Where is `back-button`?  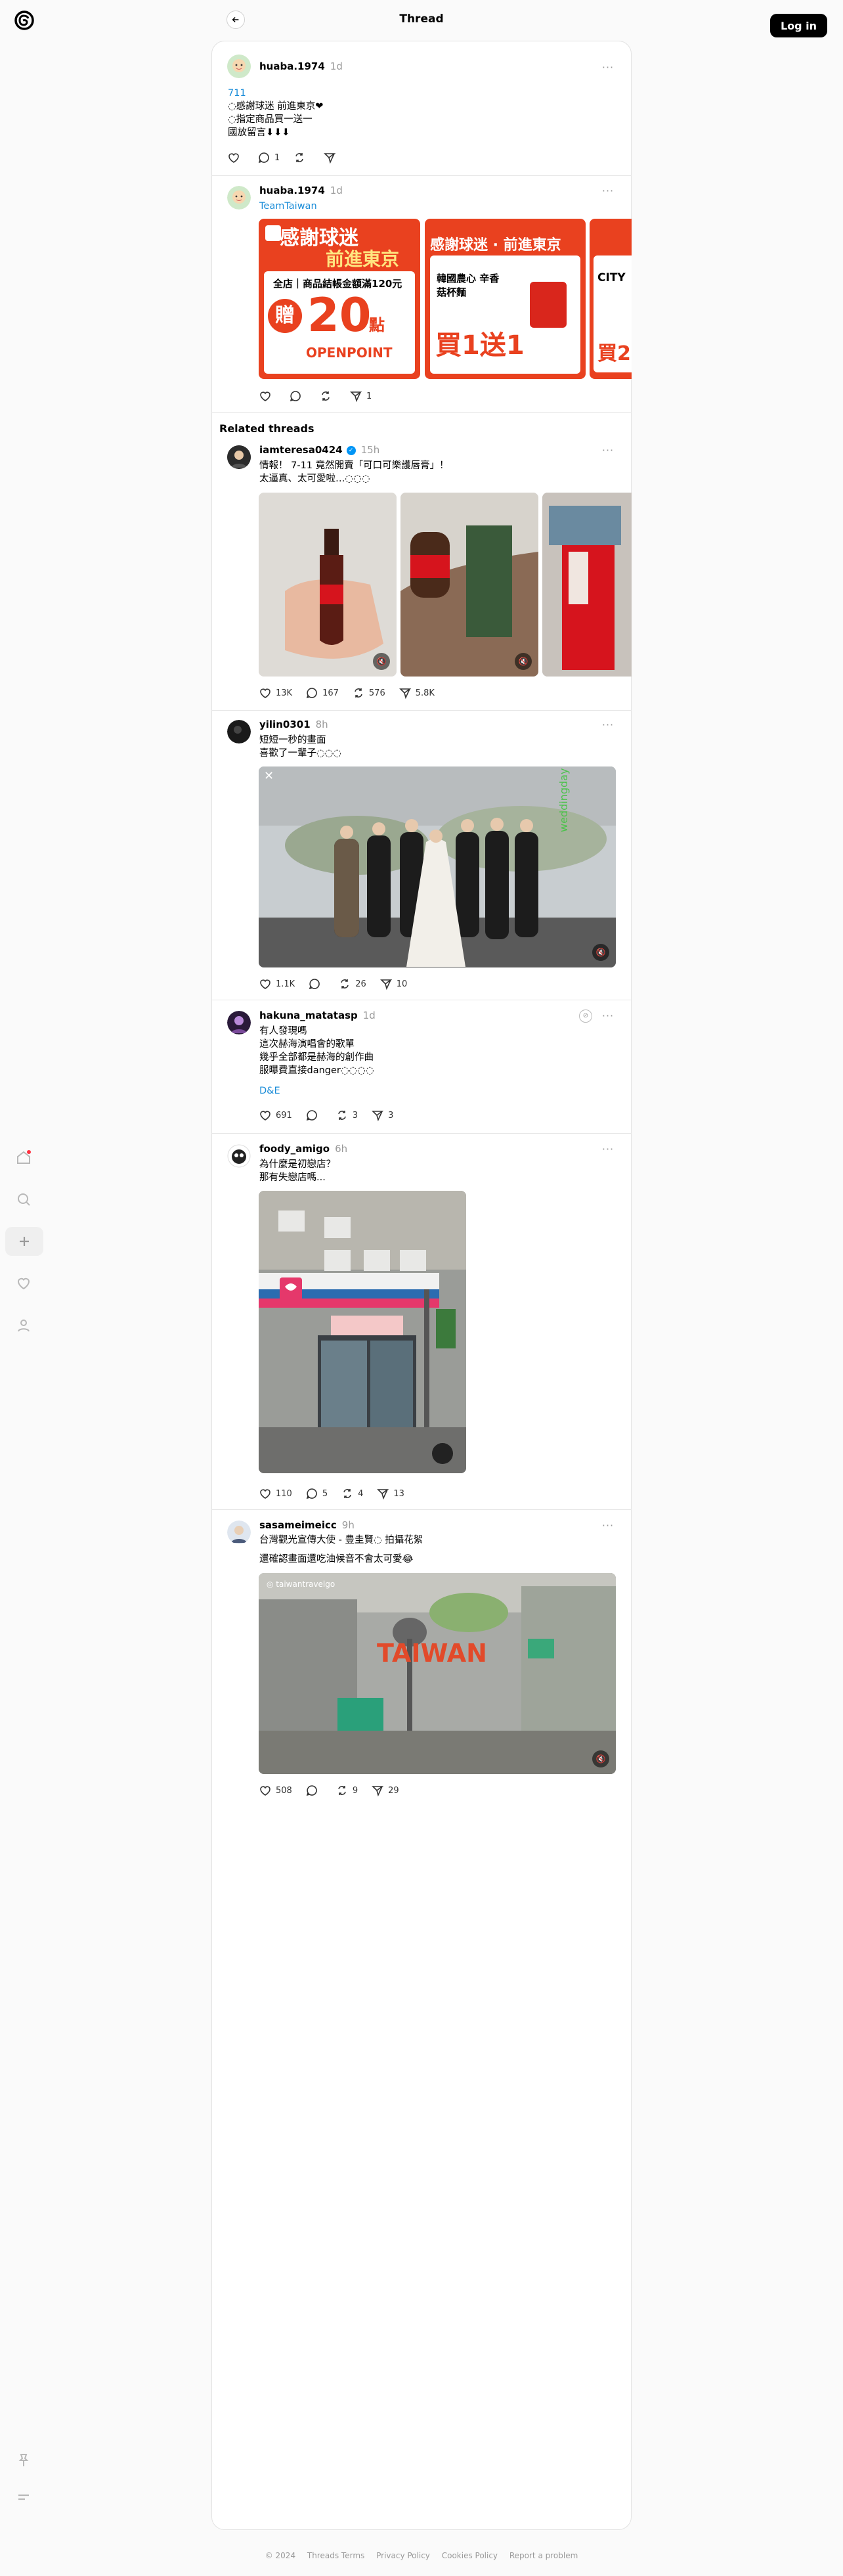
back-button is located at coordinates (236, 20).